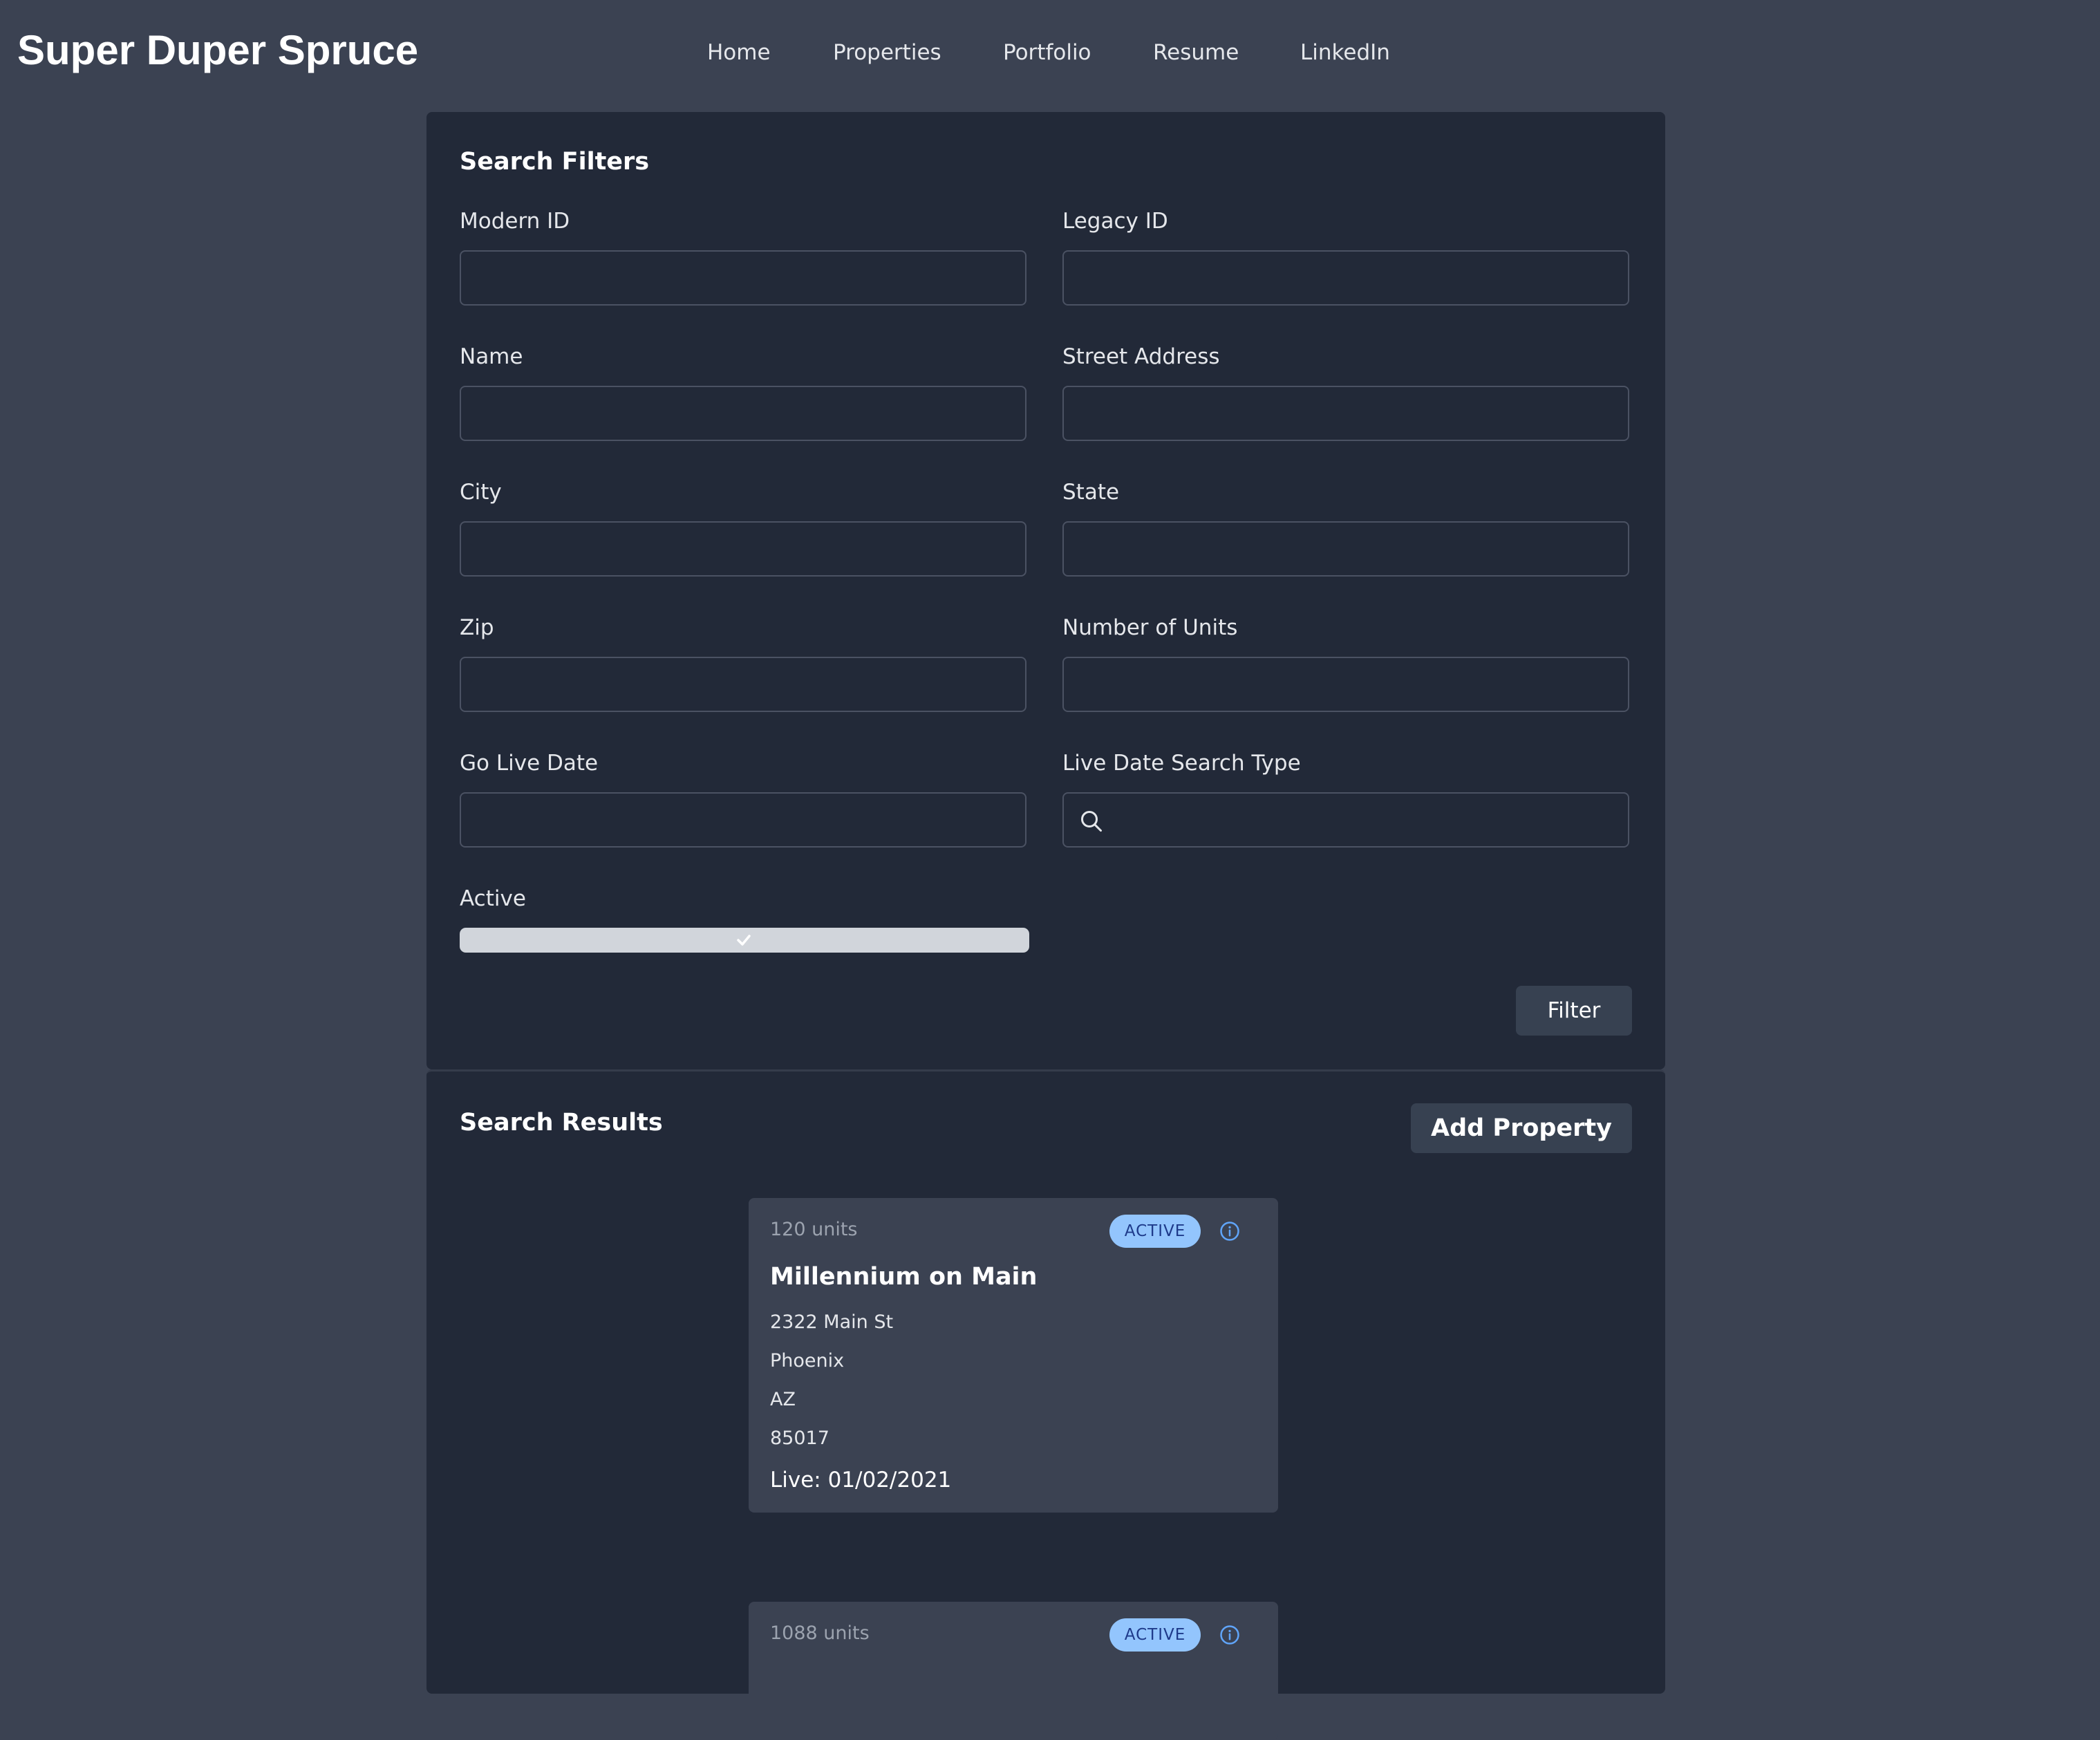 The image size is (2100, 1740). Describe the element at coordinates (743, 413) in the screenshot. I see `name-input` at that location.